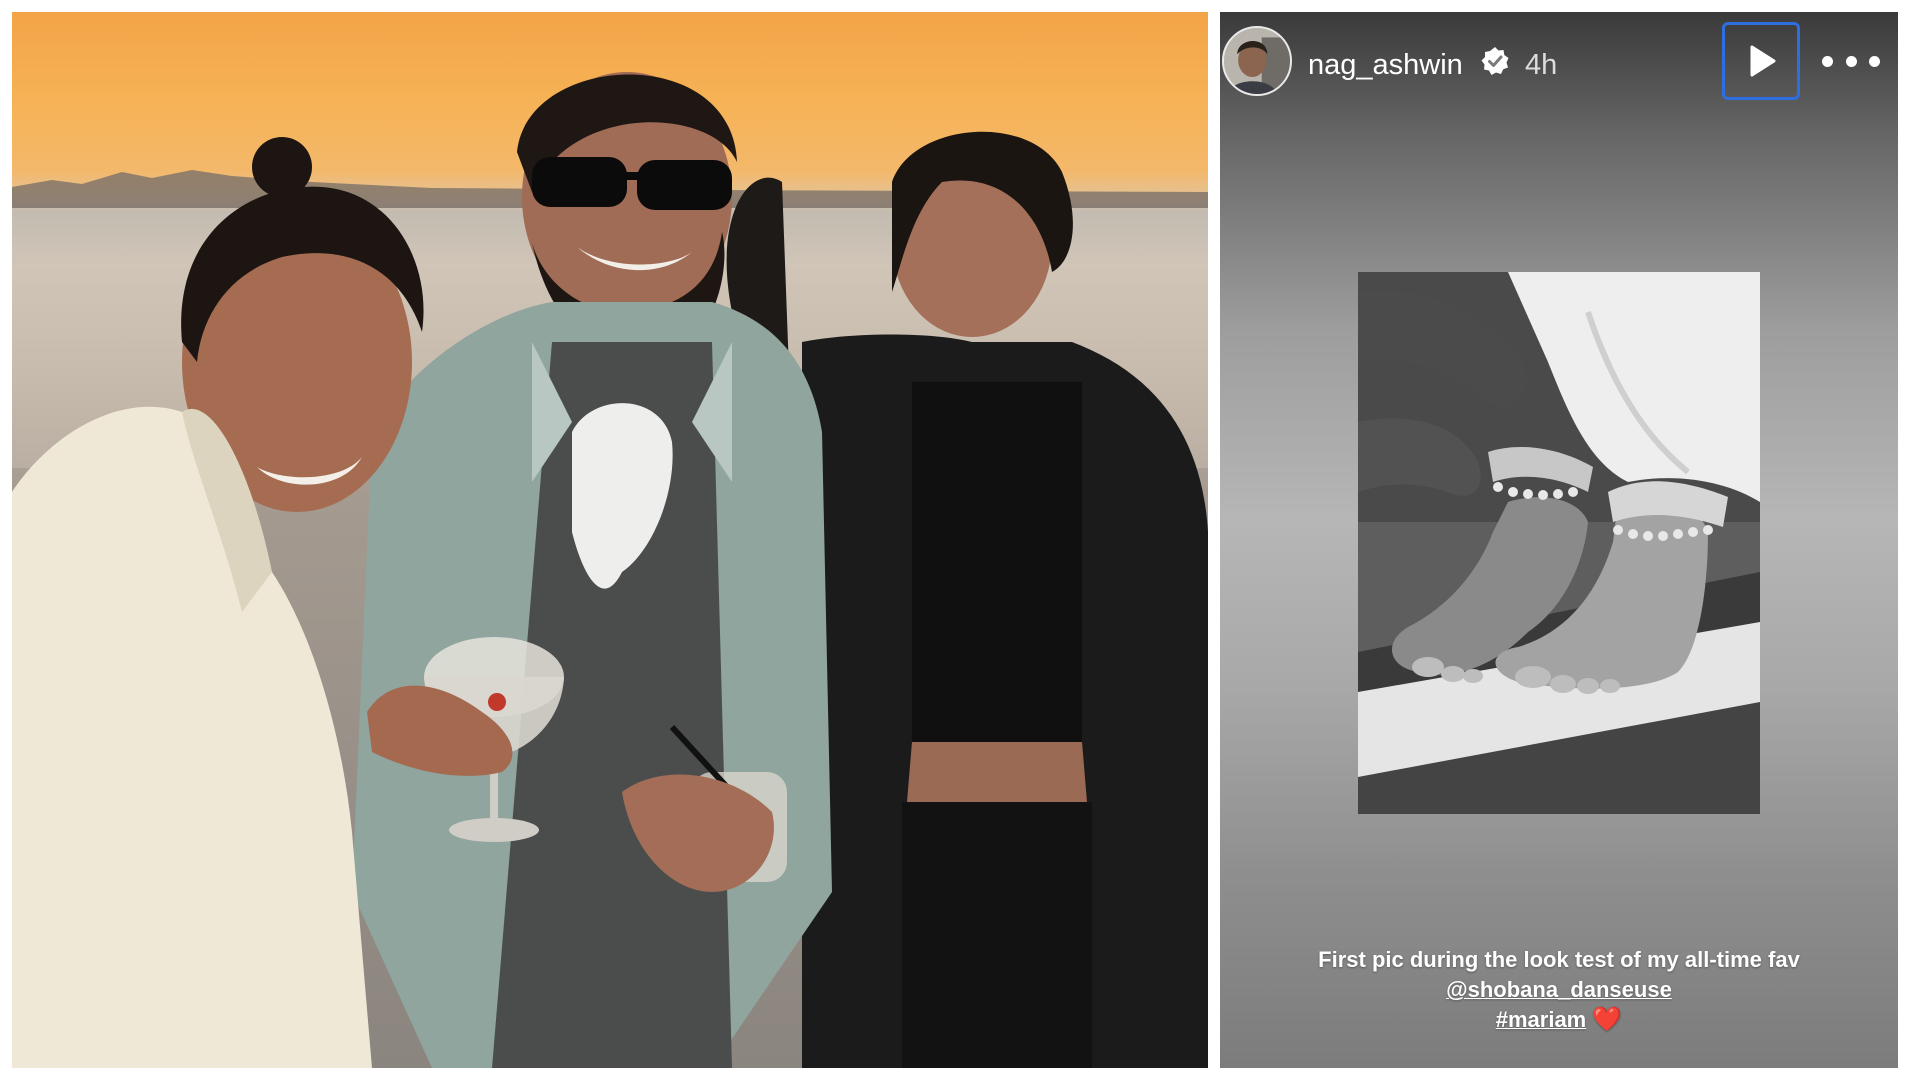  Describe the element at coordinates (1495, 61) in the screenshot. I see `verified-badge-icon` at that location.